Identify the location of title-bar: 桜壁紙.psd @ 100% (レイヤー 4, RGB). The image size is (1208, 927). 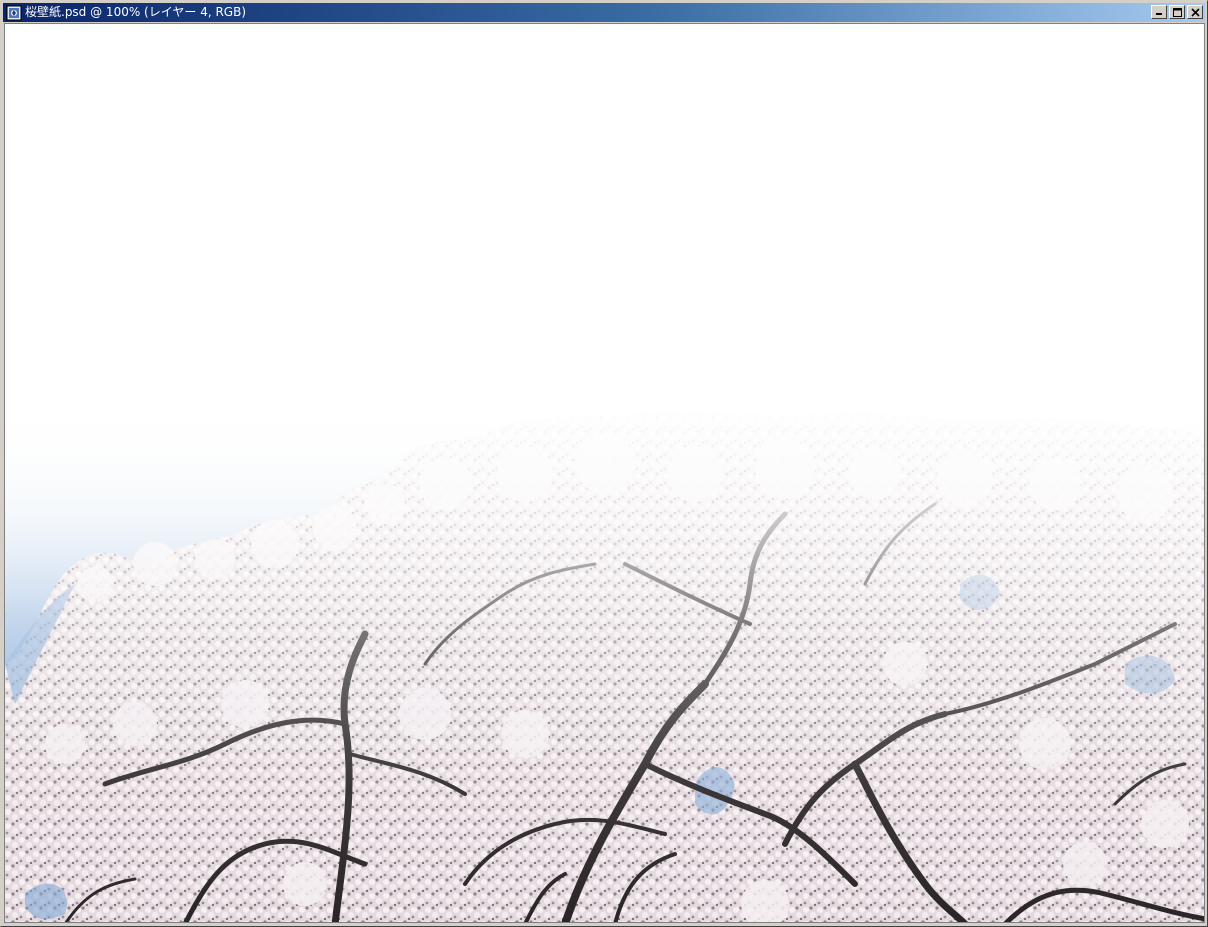
(604, 12).